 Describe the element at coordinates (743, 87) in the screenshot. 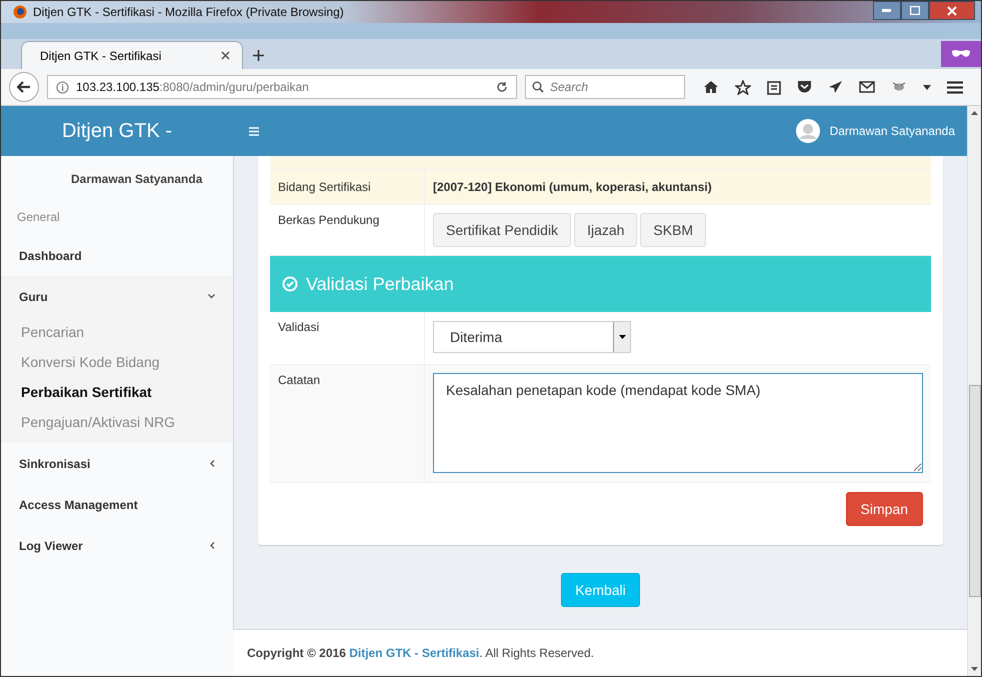

I see `star-icon` at that location.